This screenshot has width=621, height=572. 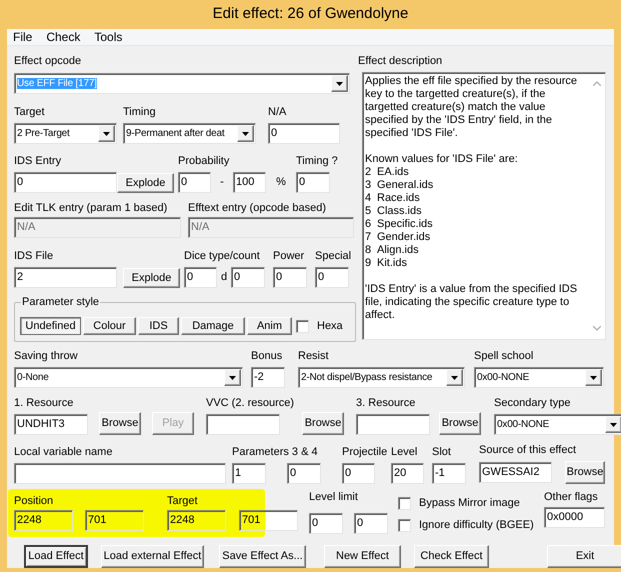 I want to click on dropdown: 2 Pre-Target, so click(x=65, y=133).